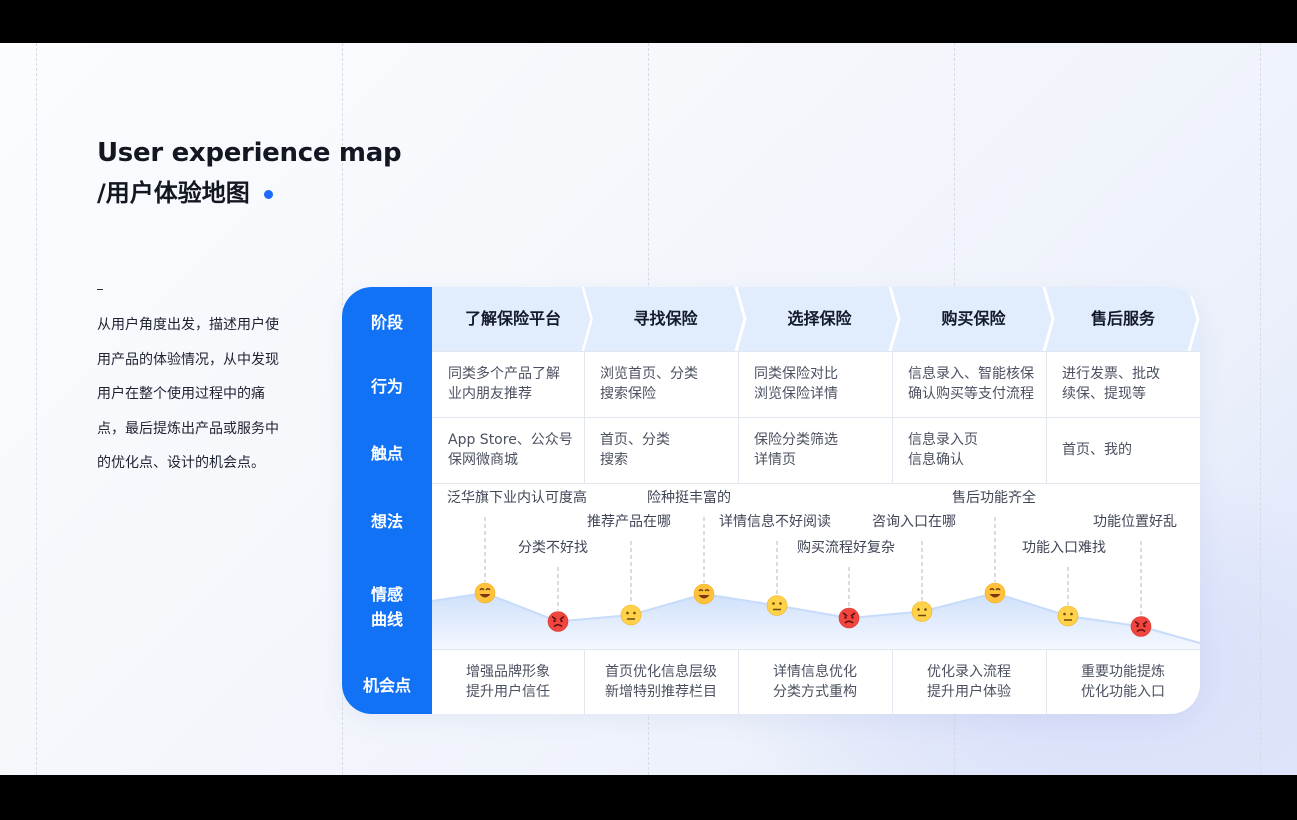 This screenshot has height=820, width=1297. Describe the element at coordinates (628, 394) in the screenshot. I see `behavior-cell-line: 搜索保险` at that location.